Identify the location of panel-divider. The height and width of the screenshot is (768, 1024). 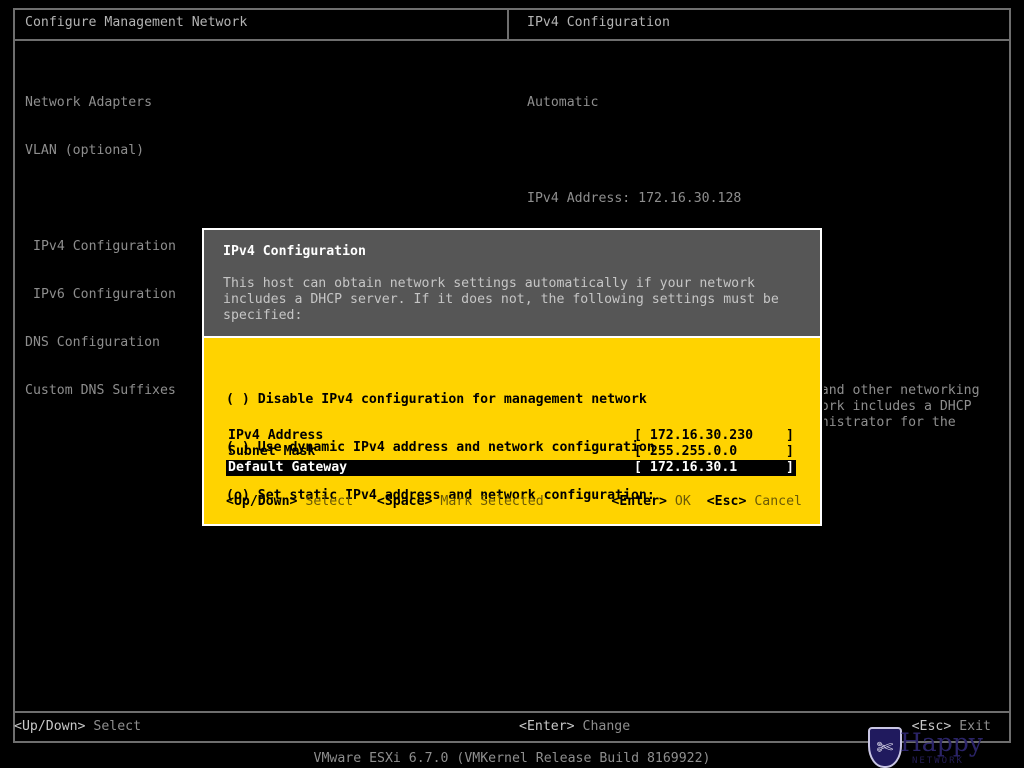
(508, 24).